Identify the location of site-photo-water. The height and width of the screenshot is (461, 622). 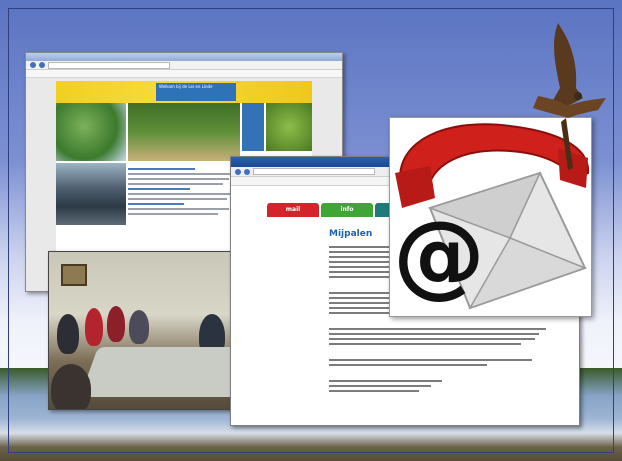
(91, 194).